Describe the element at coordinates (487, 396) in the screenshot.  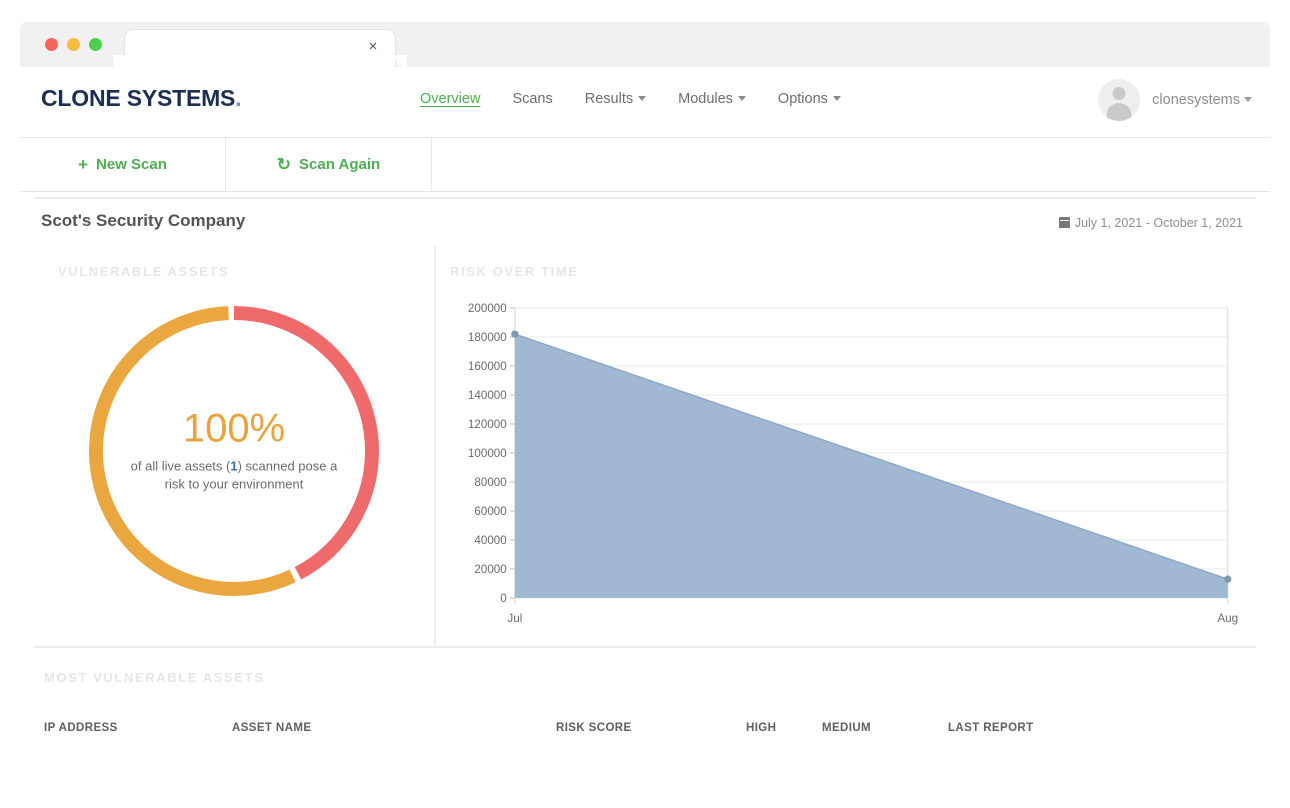
I see `y-axis-tick-label: 140000` at that location.